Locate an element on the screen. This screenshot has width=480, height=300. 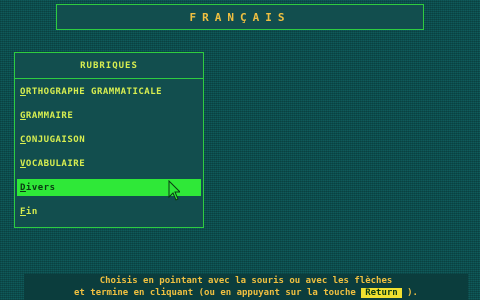
menu-item-conjugaison: C ONJUGAISON is located at coordinates (109, 139).